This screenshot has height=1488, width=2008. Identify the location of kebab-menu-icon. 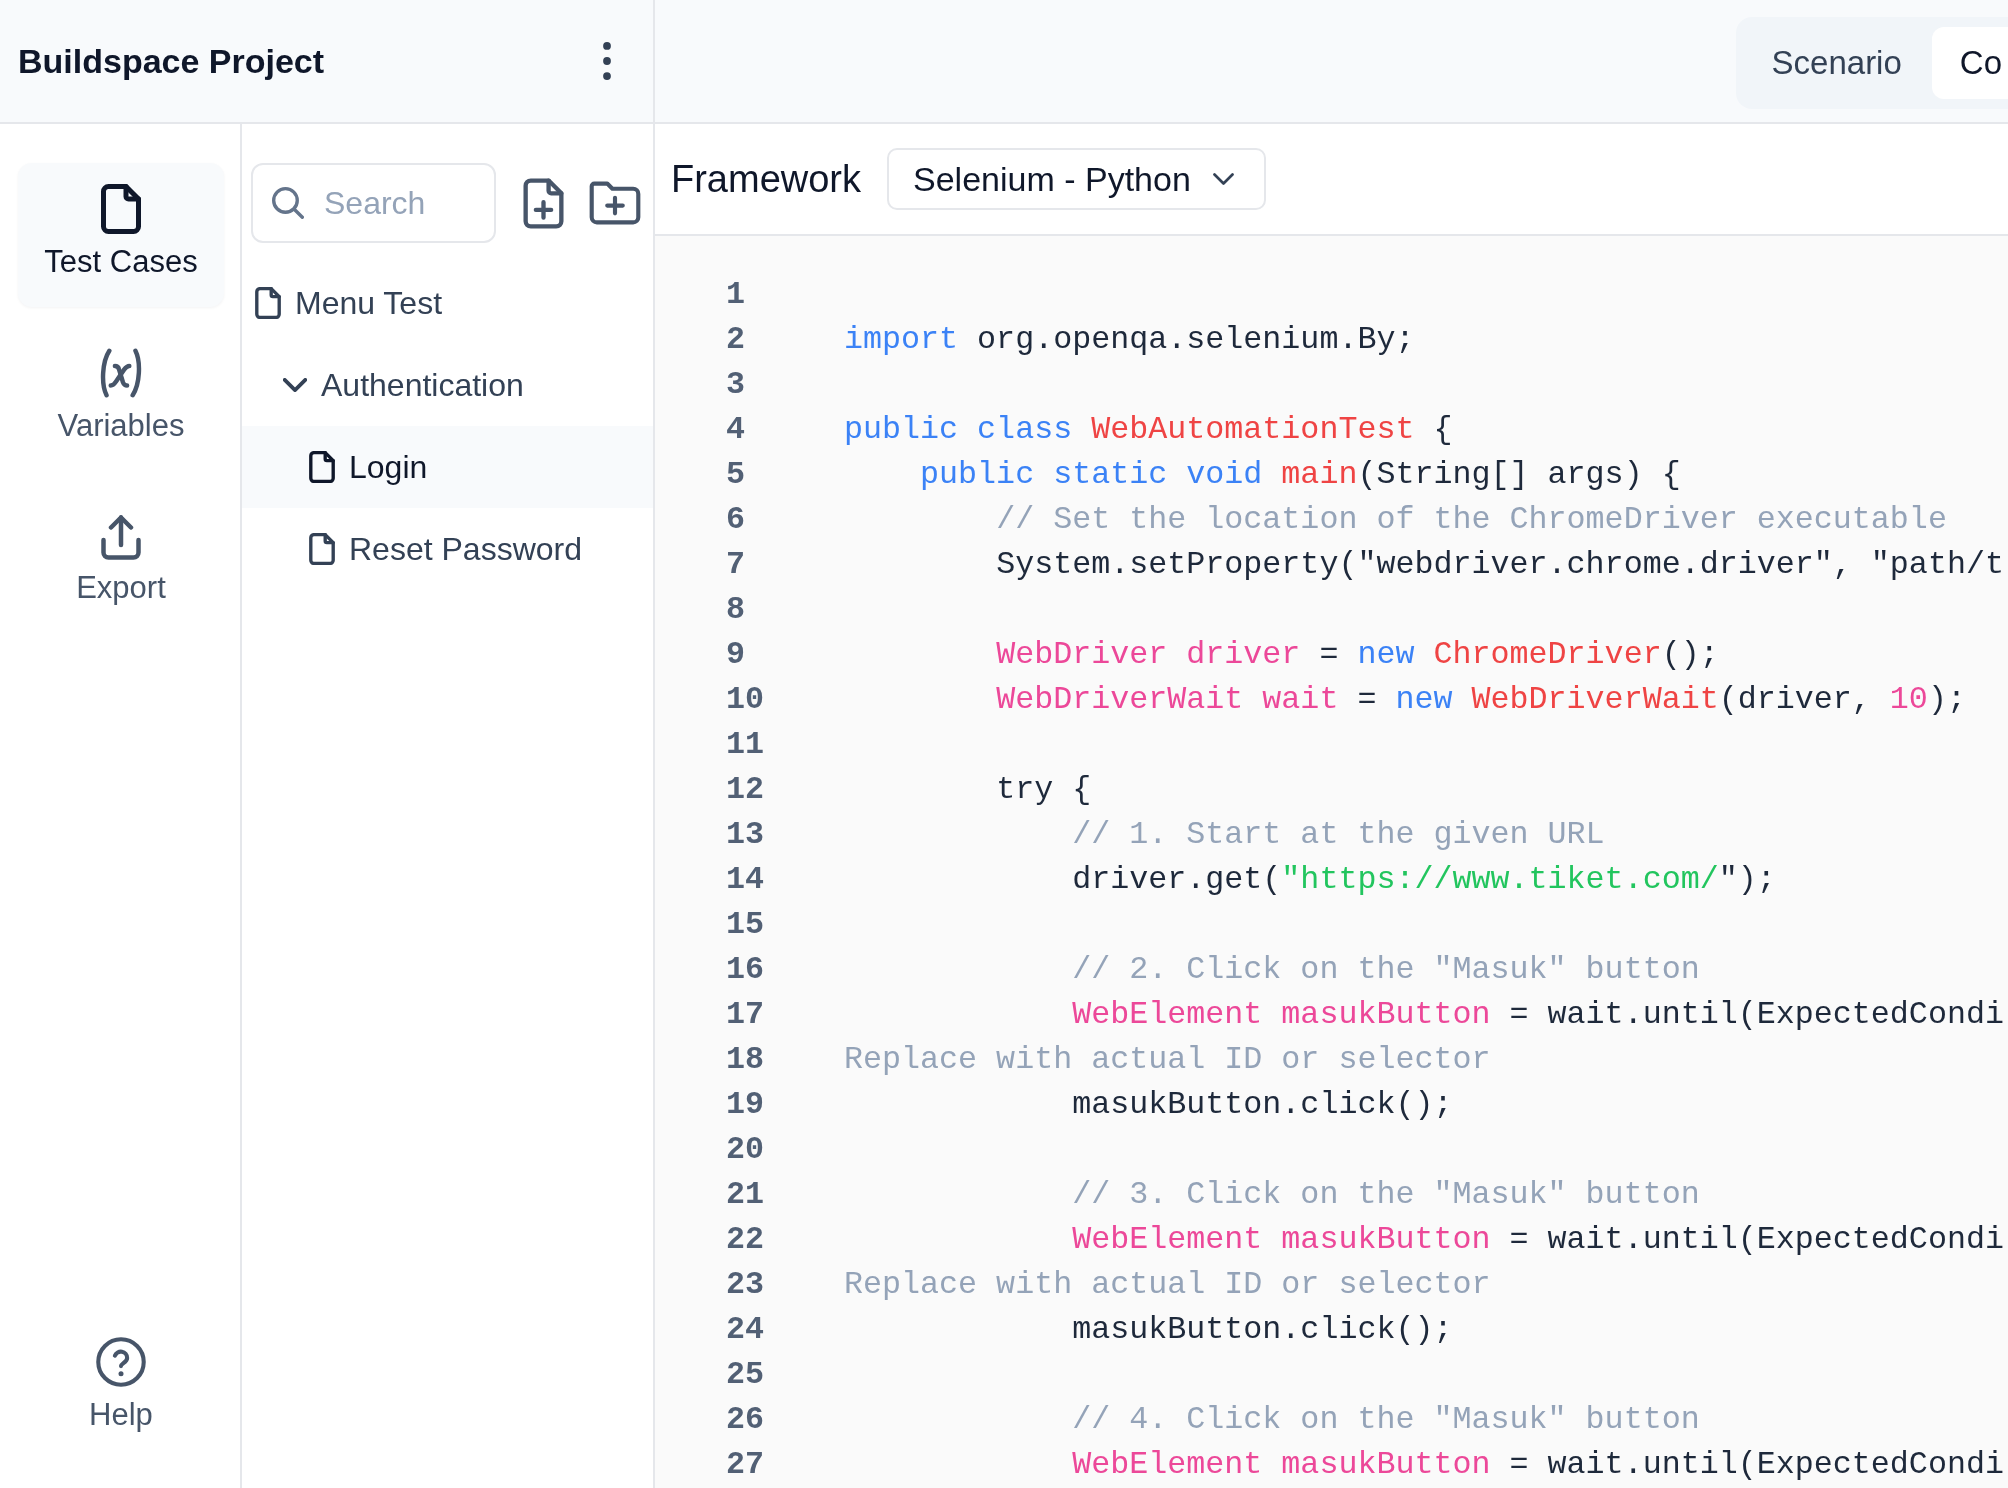
(607, 61).